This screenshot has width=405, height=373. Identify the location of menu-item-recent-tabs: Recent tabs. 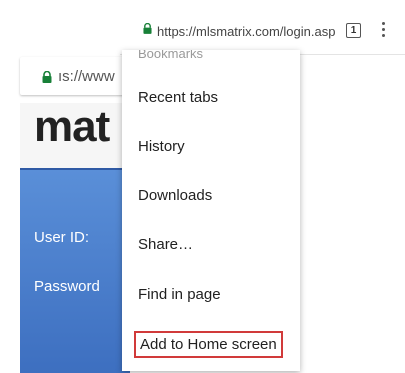
(178, 97).